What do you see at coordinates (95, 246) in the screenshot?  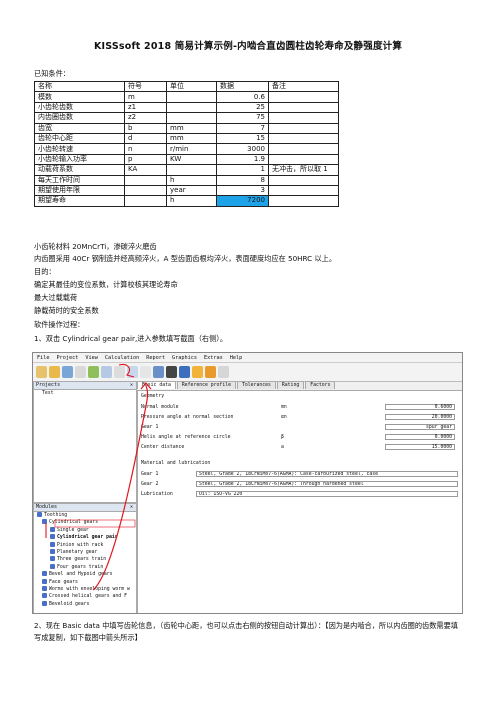 I see `pinion-material-text: 小齿轮材料 20MnCrTi，渗碳淬火磨齿` at bounding box center [95, 246].